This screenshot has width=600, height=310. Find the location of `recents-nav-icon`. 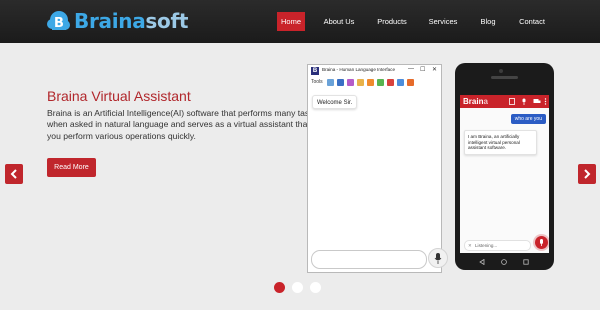

recents-nav-icon is located at coordinates (526, 262).